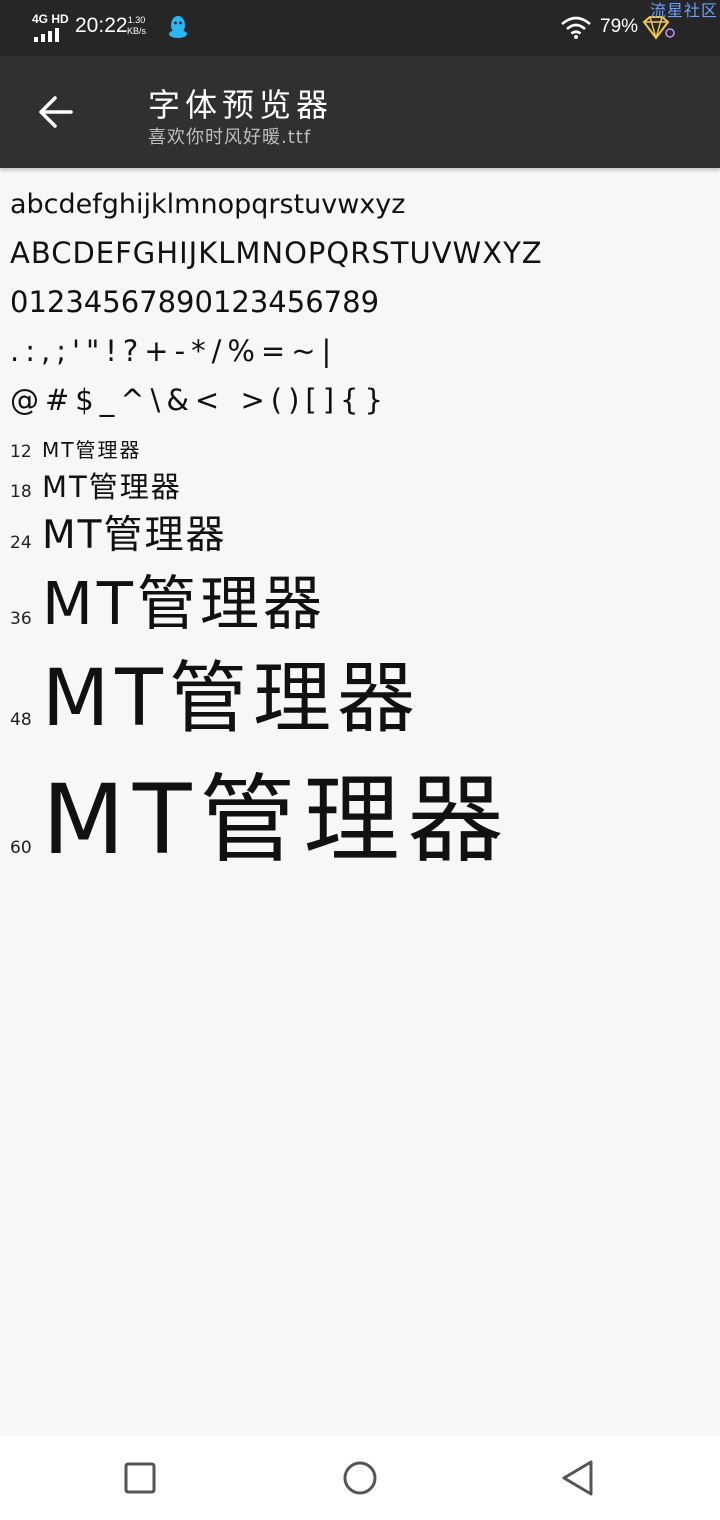 The width and height of the screenshot is (720, 1520). I want to click on back-triangle-icon, so click(578, 1478).